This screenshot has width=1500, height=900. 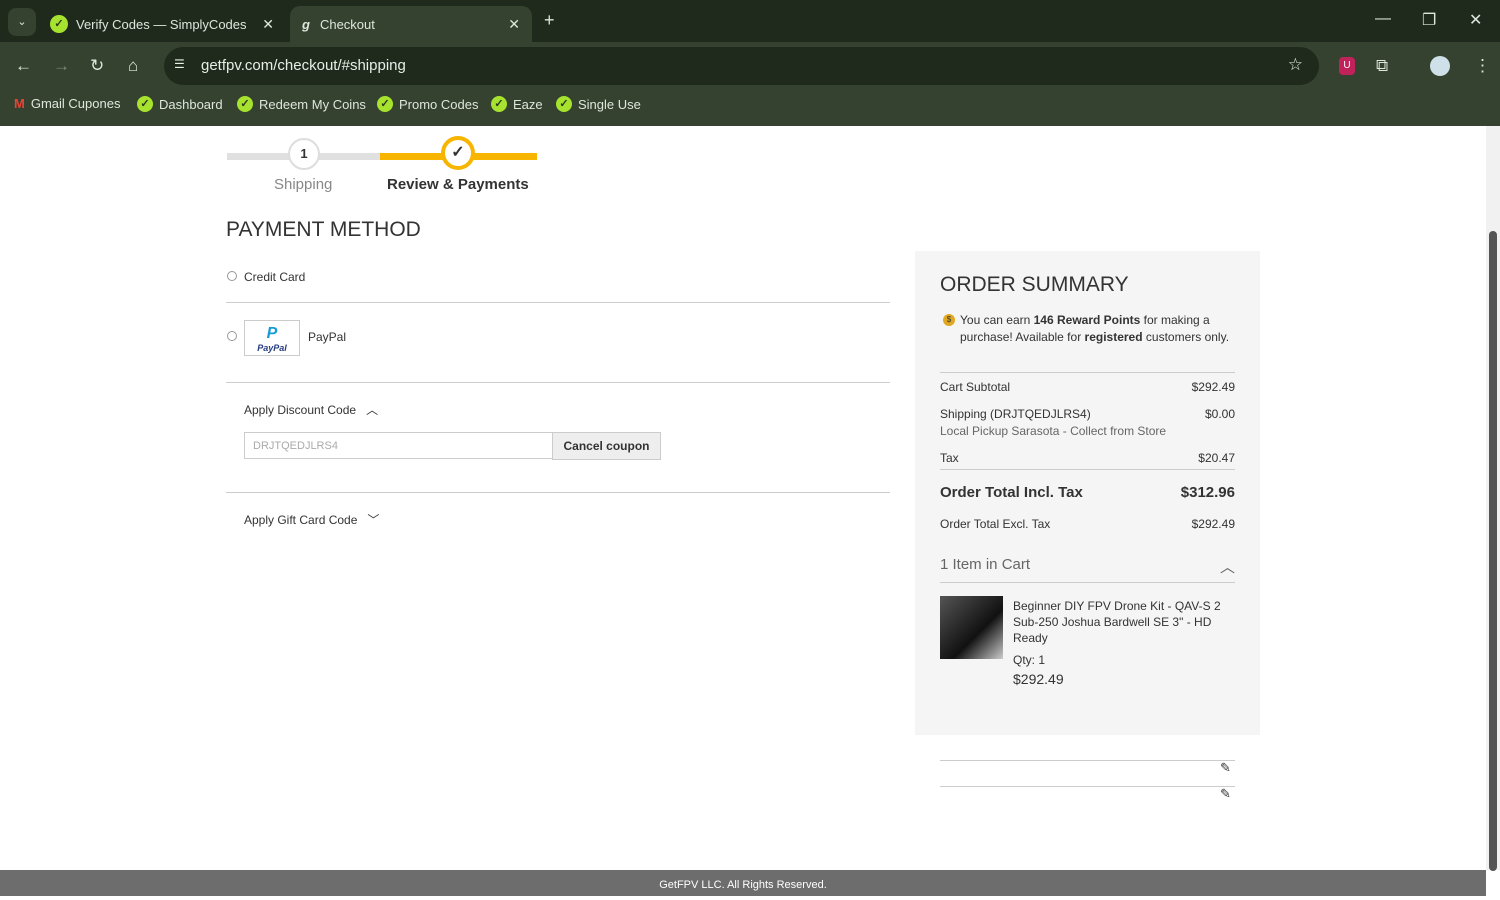 What do you see at coordinates (23, 66) in the screenshot?
I see `back-icon: ←` at bounding box center [23, 66].